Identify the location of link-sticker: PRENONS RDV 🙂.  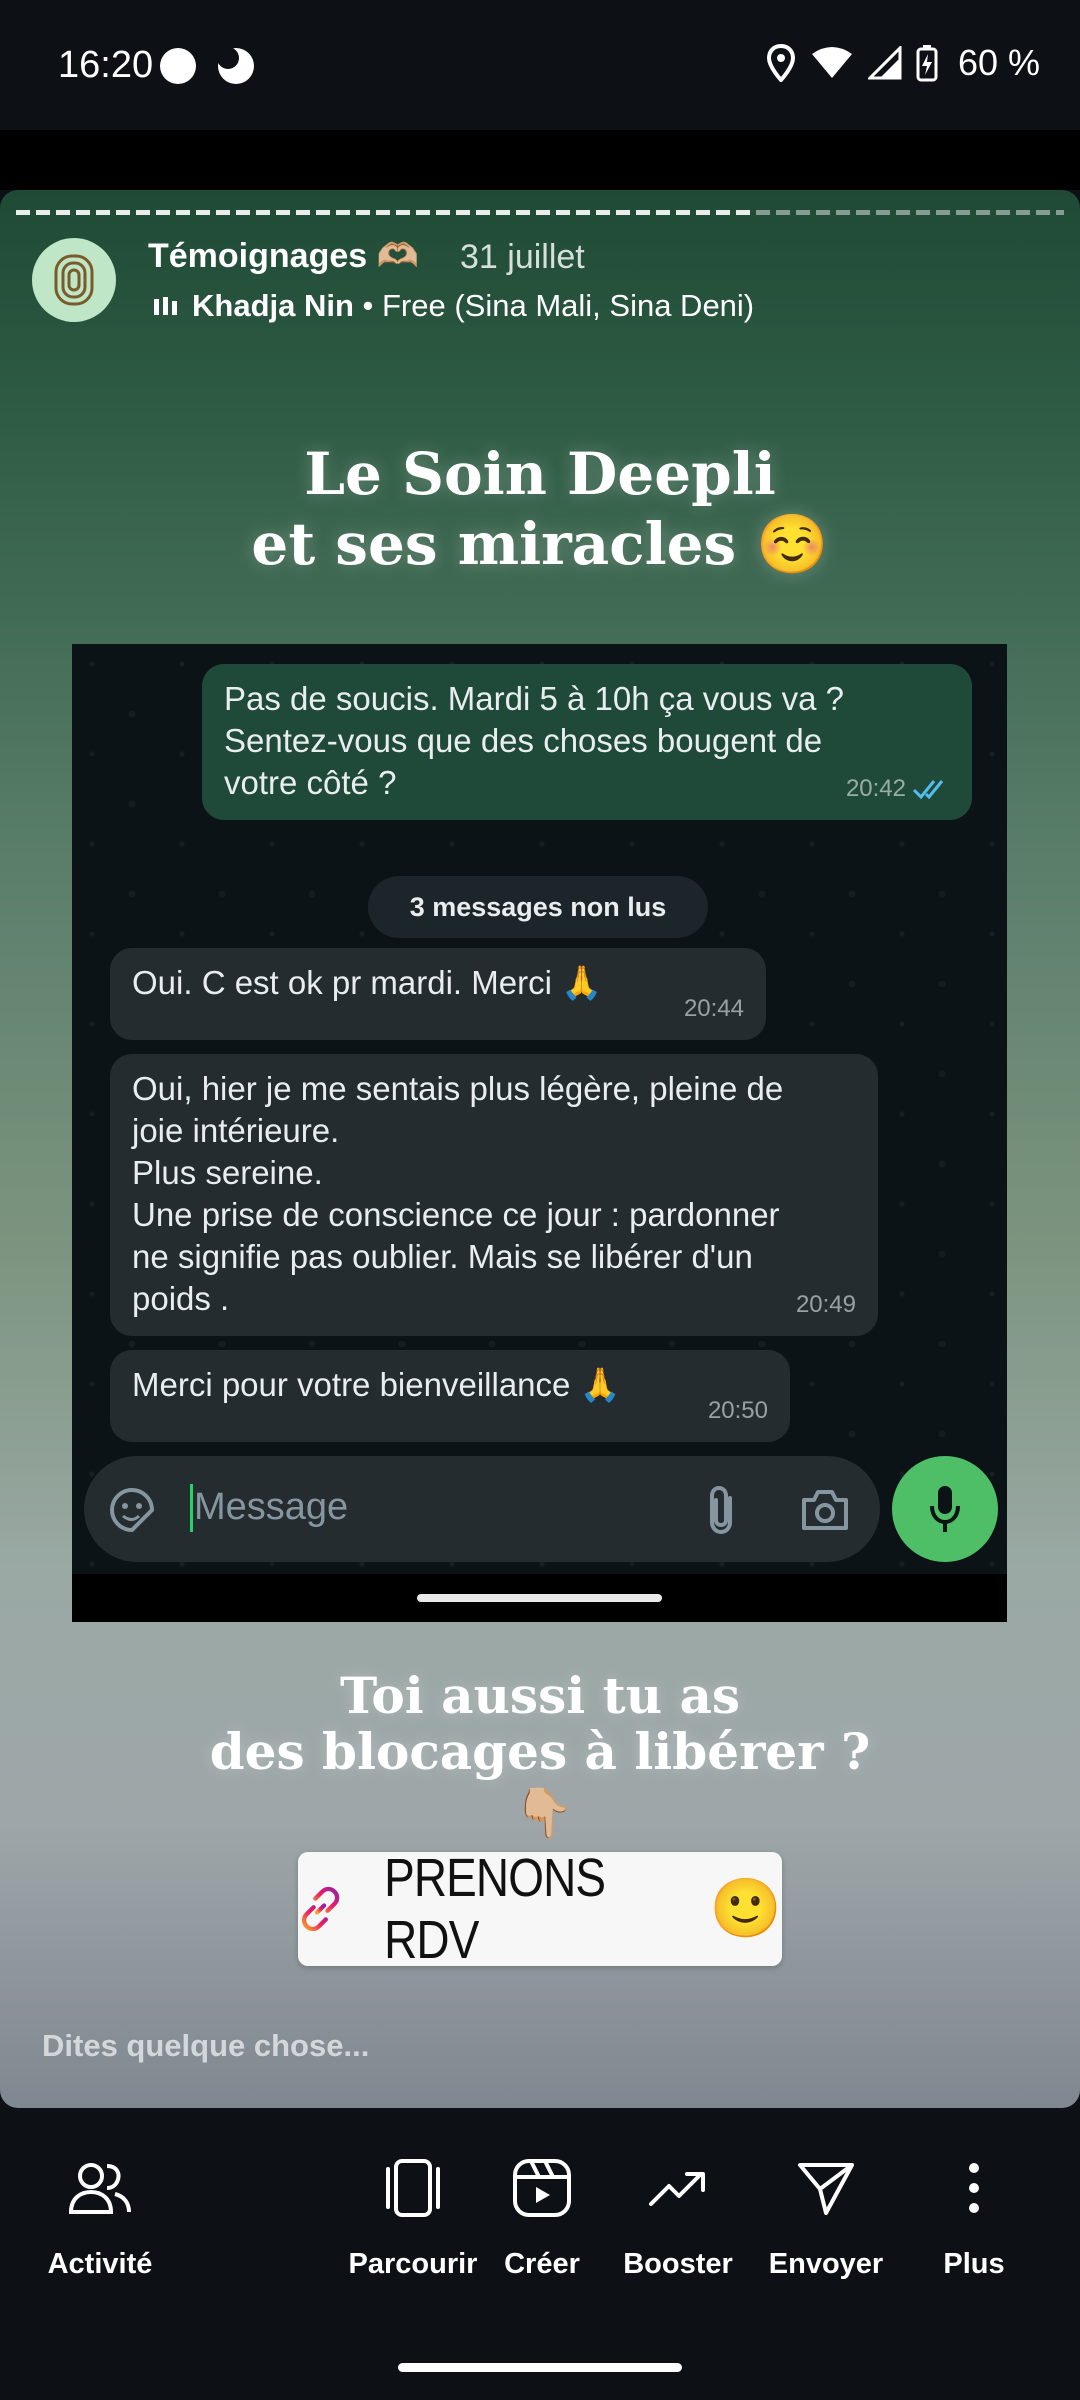
(540, 1909).